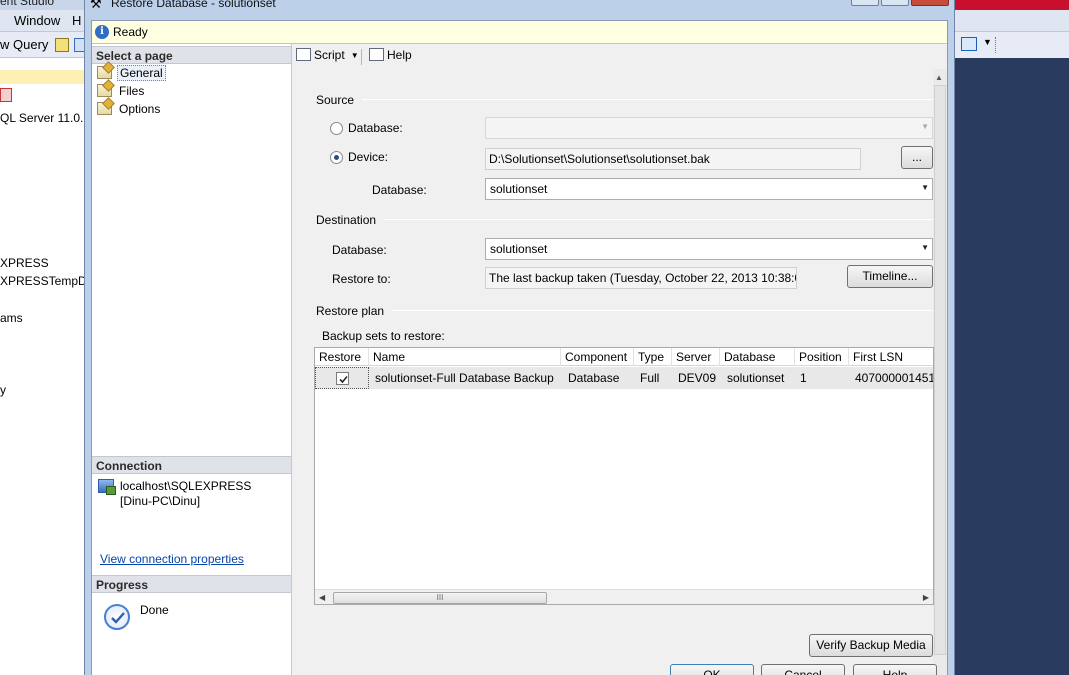  Describe the element at coordinates (624, 310) in the screenshot. I see `restore-plan-group-line` at that location.